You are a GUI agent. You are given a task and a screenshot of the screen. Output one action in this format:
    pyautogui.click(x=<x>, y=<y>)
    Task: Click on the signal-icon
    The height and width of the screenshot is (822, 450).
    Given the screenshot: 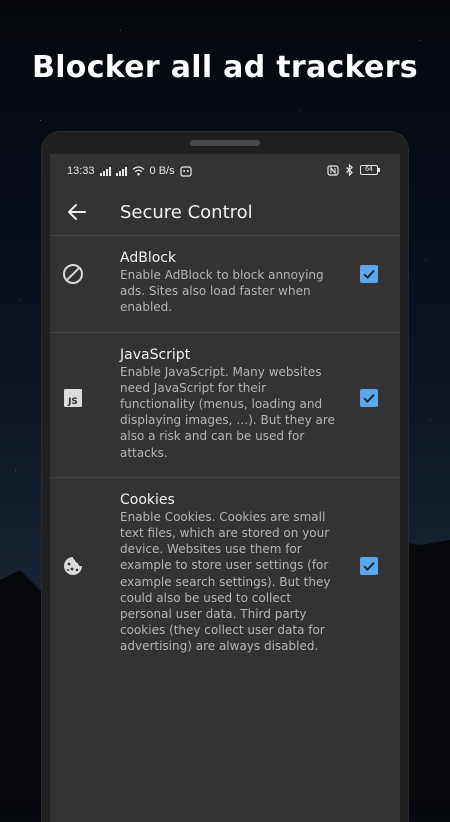 What is the action you would take?
    pyautogui.click(x=105, y=171)
    